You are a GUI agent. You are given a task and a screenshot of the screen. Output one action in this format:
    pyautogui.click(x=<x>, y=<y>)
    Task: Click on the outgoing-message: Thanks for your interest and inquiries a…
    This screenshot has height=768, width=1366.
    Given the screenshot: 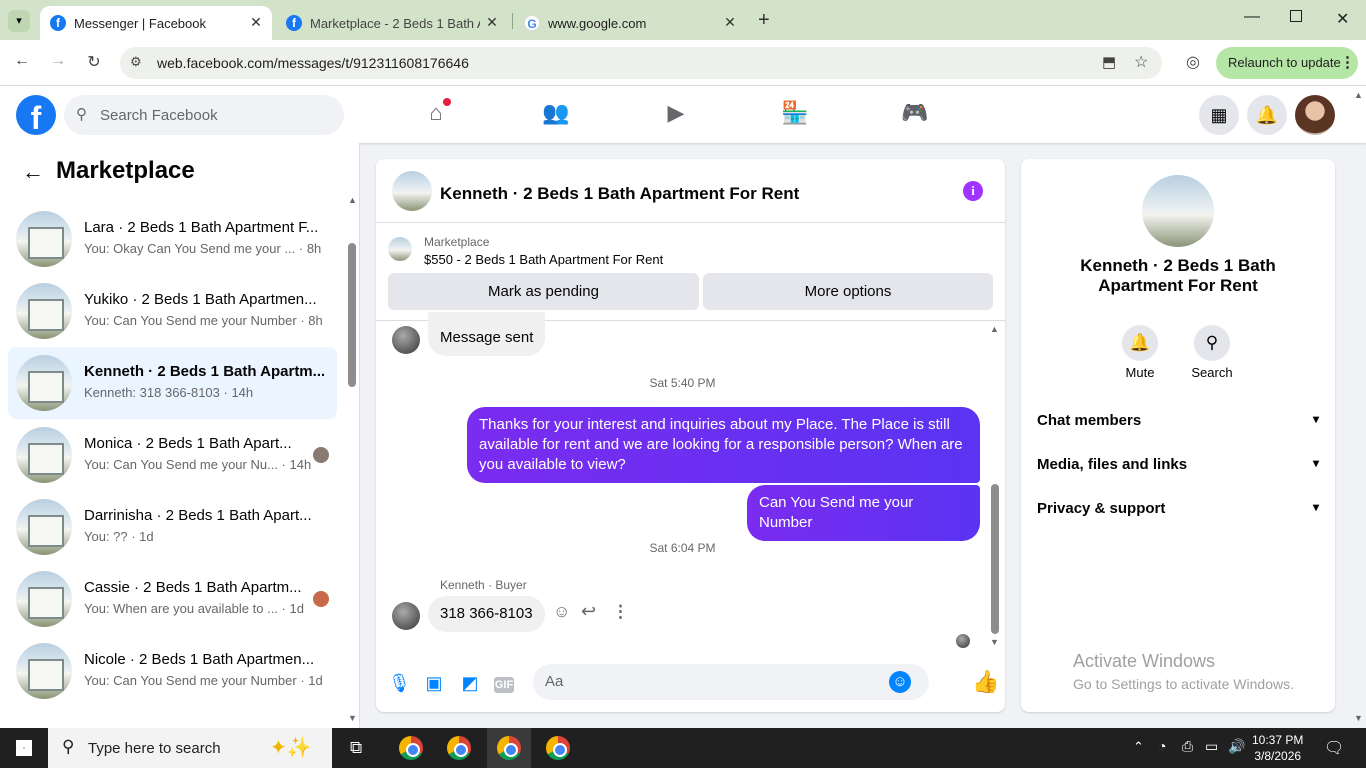 What is the action you would take?
    pyautogui.click(x=723, y=445)
    